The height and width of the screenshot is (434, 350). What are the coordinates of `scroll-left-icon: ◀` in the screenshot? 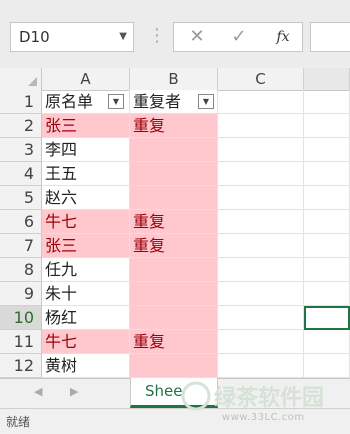 It's located at (38, 391).